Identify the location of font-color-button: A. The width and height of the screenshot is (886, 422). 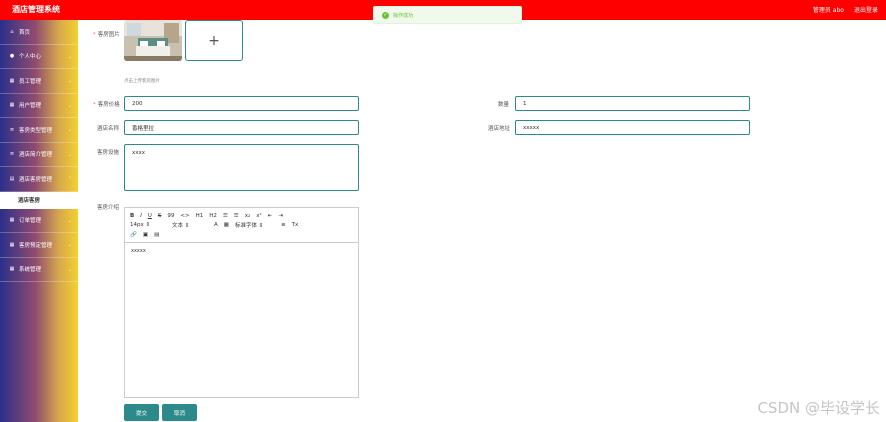
(216, 225).